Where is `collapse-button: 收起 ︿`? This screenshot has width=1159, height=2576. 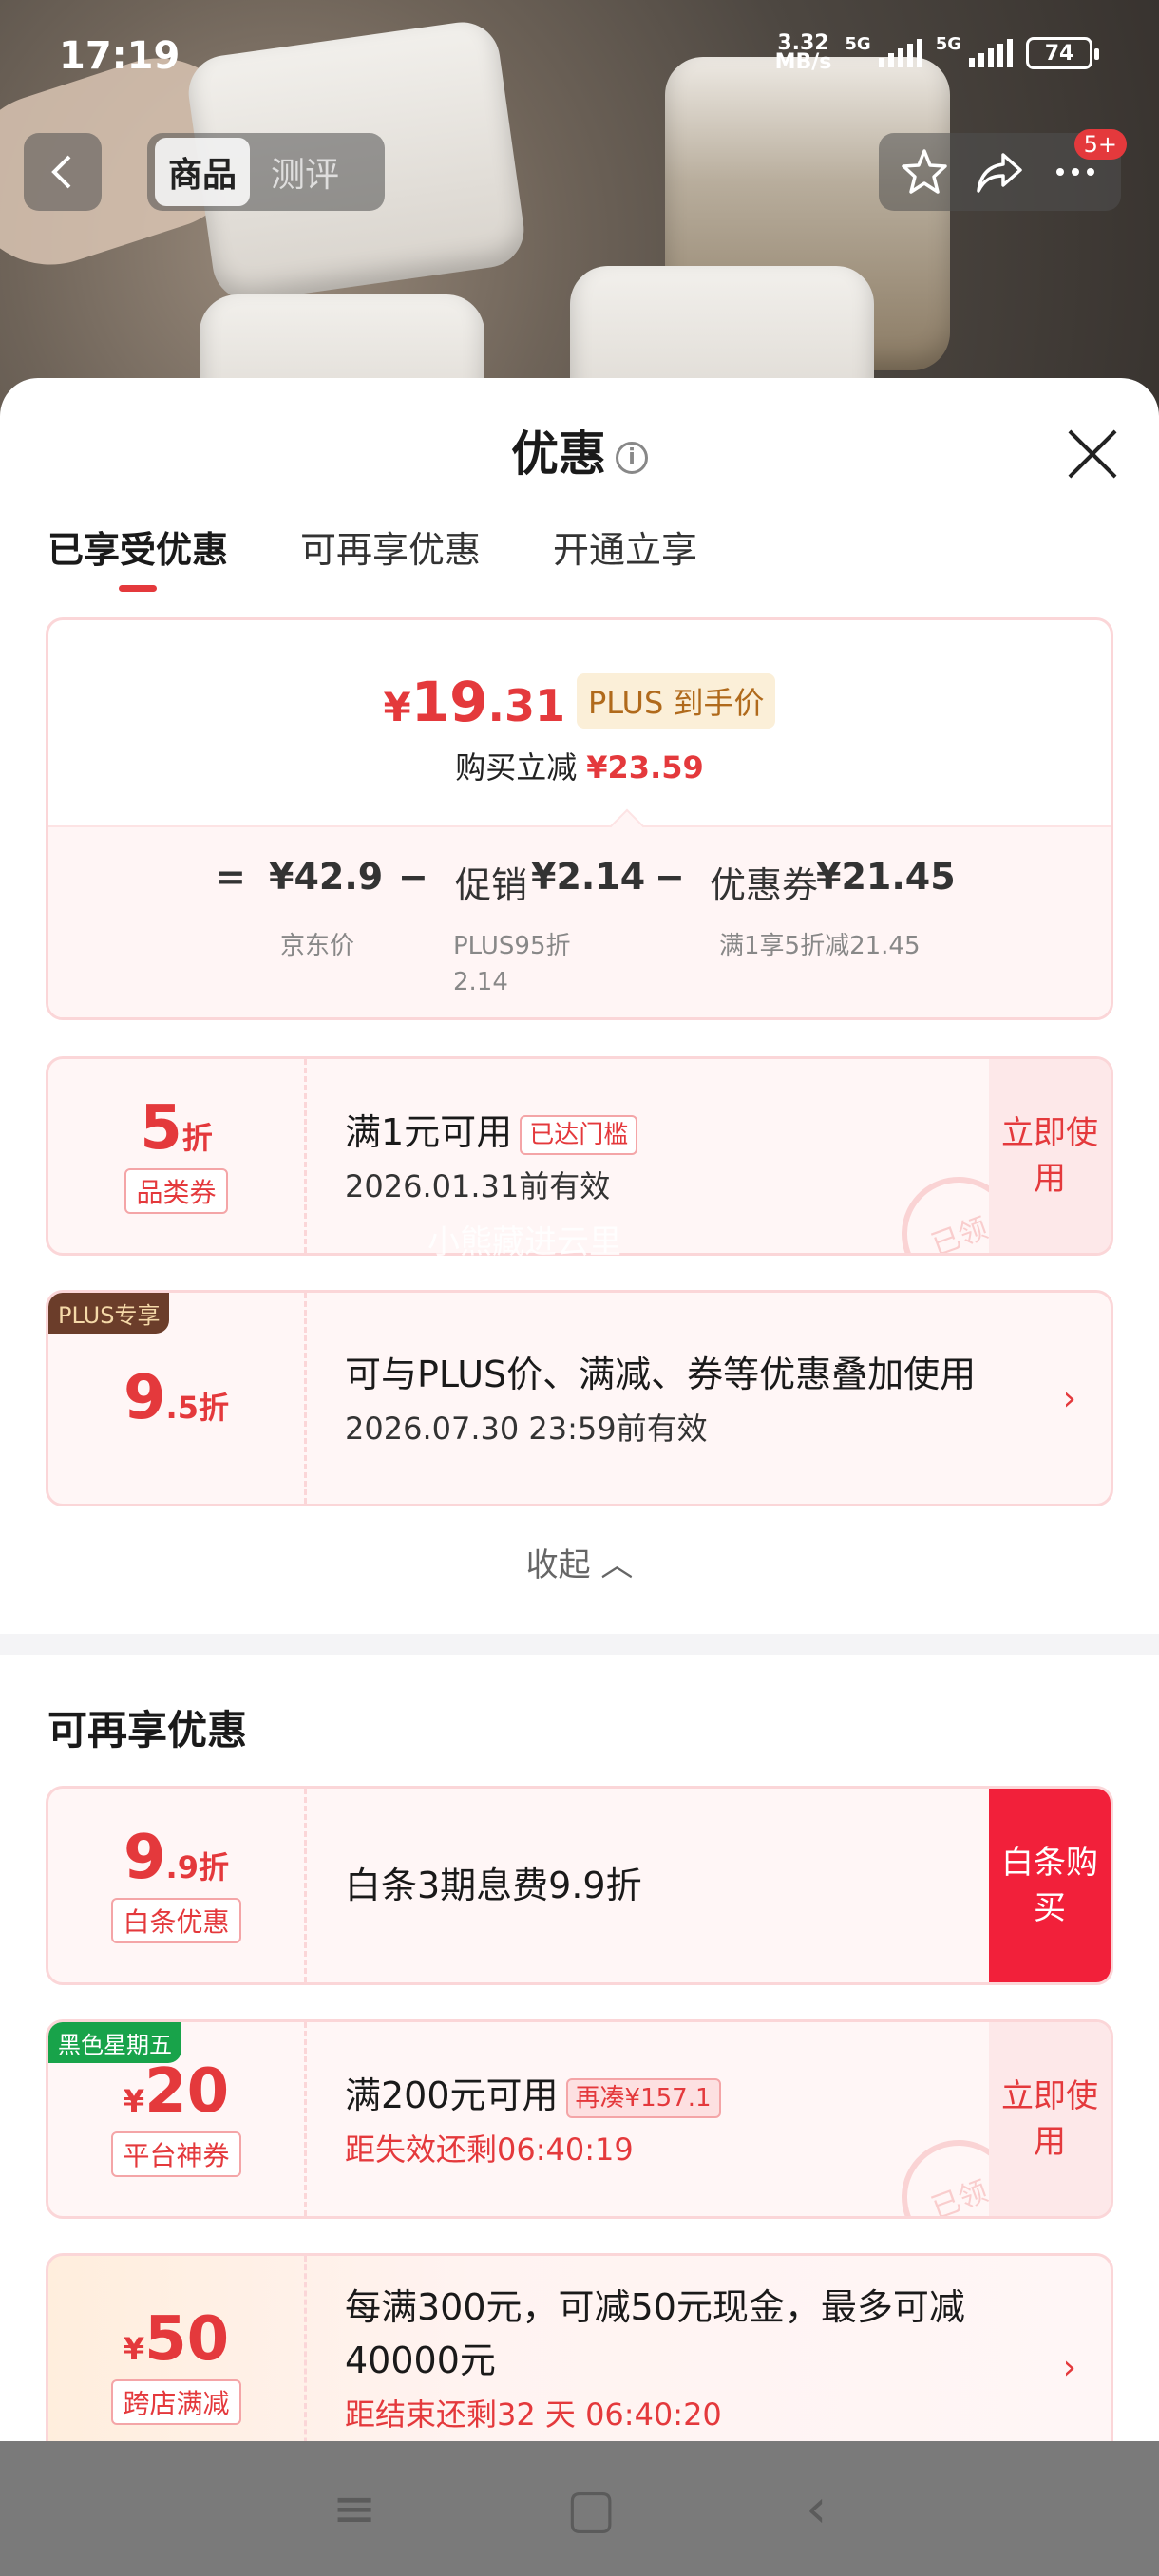
collapse-button: 收起 ︿ is located at coordinates (579, 1562).